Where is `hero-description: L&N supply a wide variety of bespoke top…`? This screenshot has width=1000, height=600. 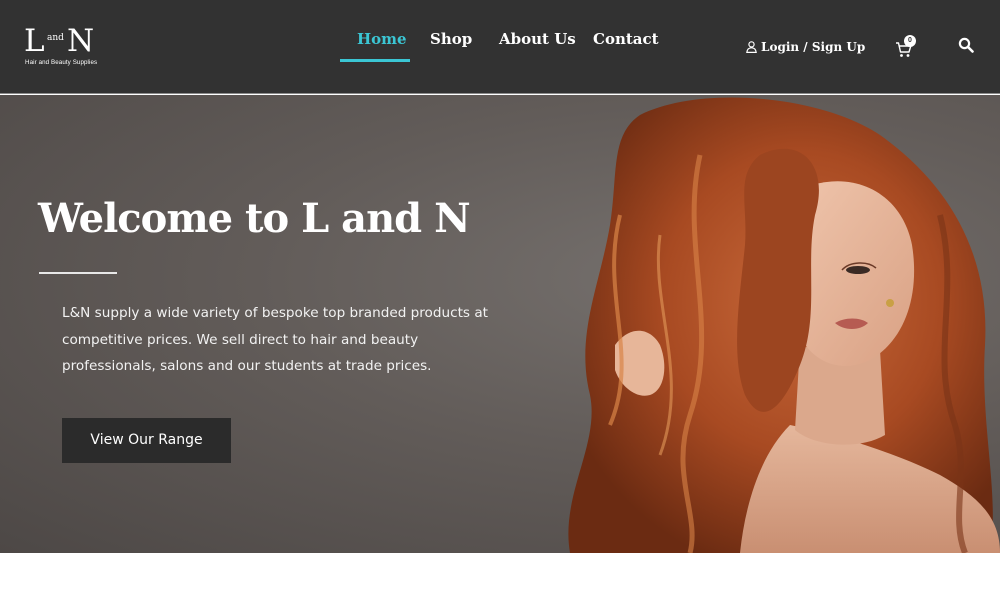 hero-description: L&N supply a wide variety of bespoke top… is located at coordinates (275, 339).